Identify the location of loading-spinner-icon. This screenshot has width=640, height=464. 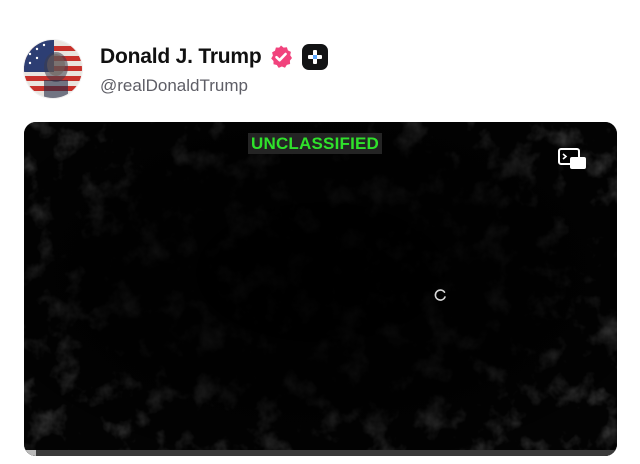
(440, 295).